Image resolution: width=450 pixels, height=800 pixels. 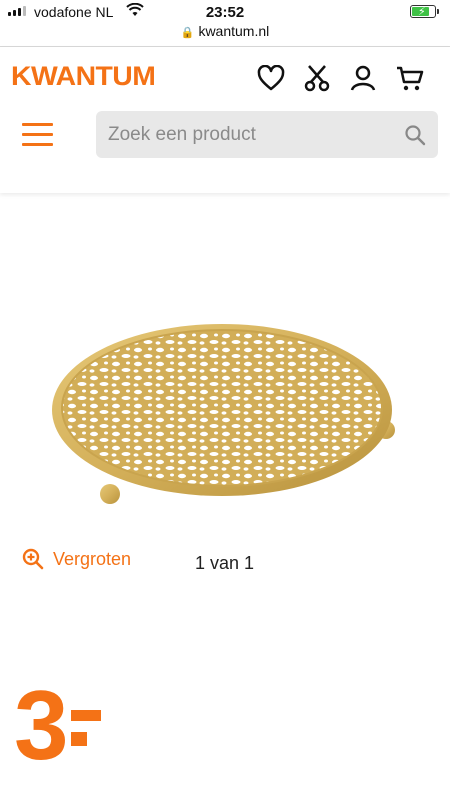 I want to click on status-bar: vodafone NL 23:52 ⚡, so click(x=225, y=12).